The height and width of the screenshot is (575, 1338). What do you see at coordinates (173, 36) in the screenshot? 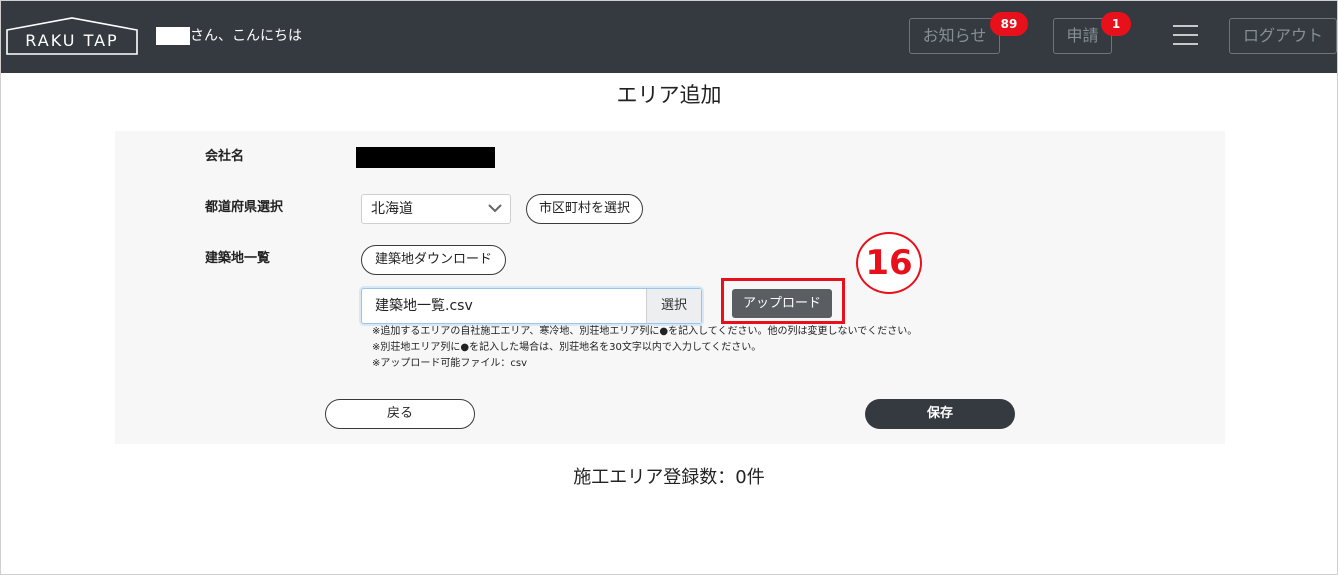
I see `redacted-user-name` at bounding box center [173, 36].